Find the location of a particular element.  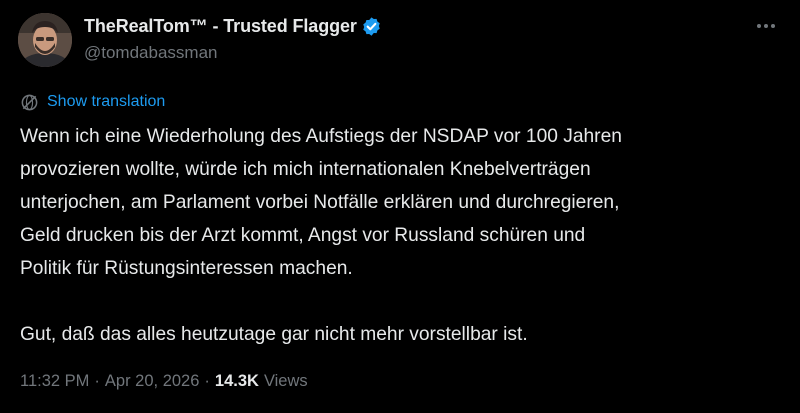

views-label: Views is located at coordinates (285, 380).